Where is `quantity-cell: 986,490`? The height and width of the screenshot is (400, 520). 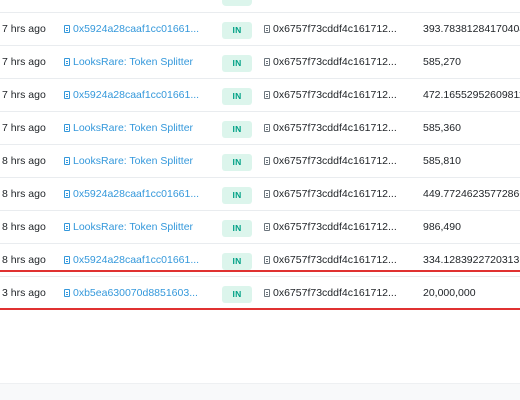
quantity-cell: 986,490 is located at coordinates (442, 227).